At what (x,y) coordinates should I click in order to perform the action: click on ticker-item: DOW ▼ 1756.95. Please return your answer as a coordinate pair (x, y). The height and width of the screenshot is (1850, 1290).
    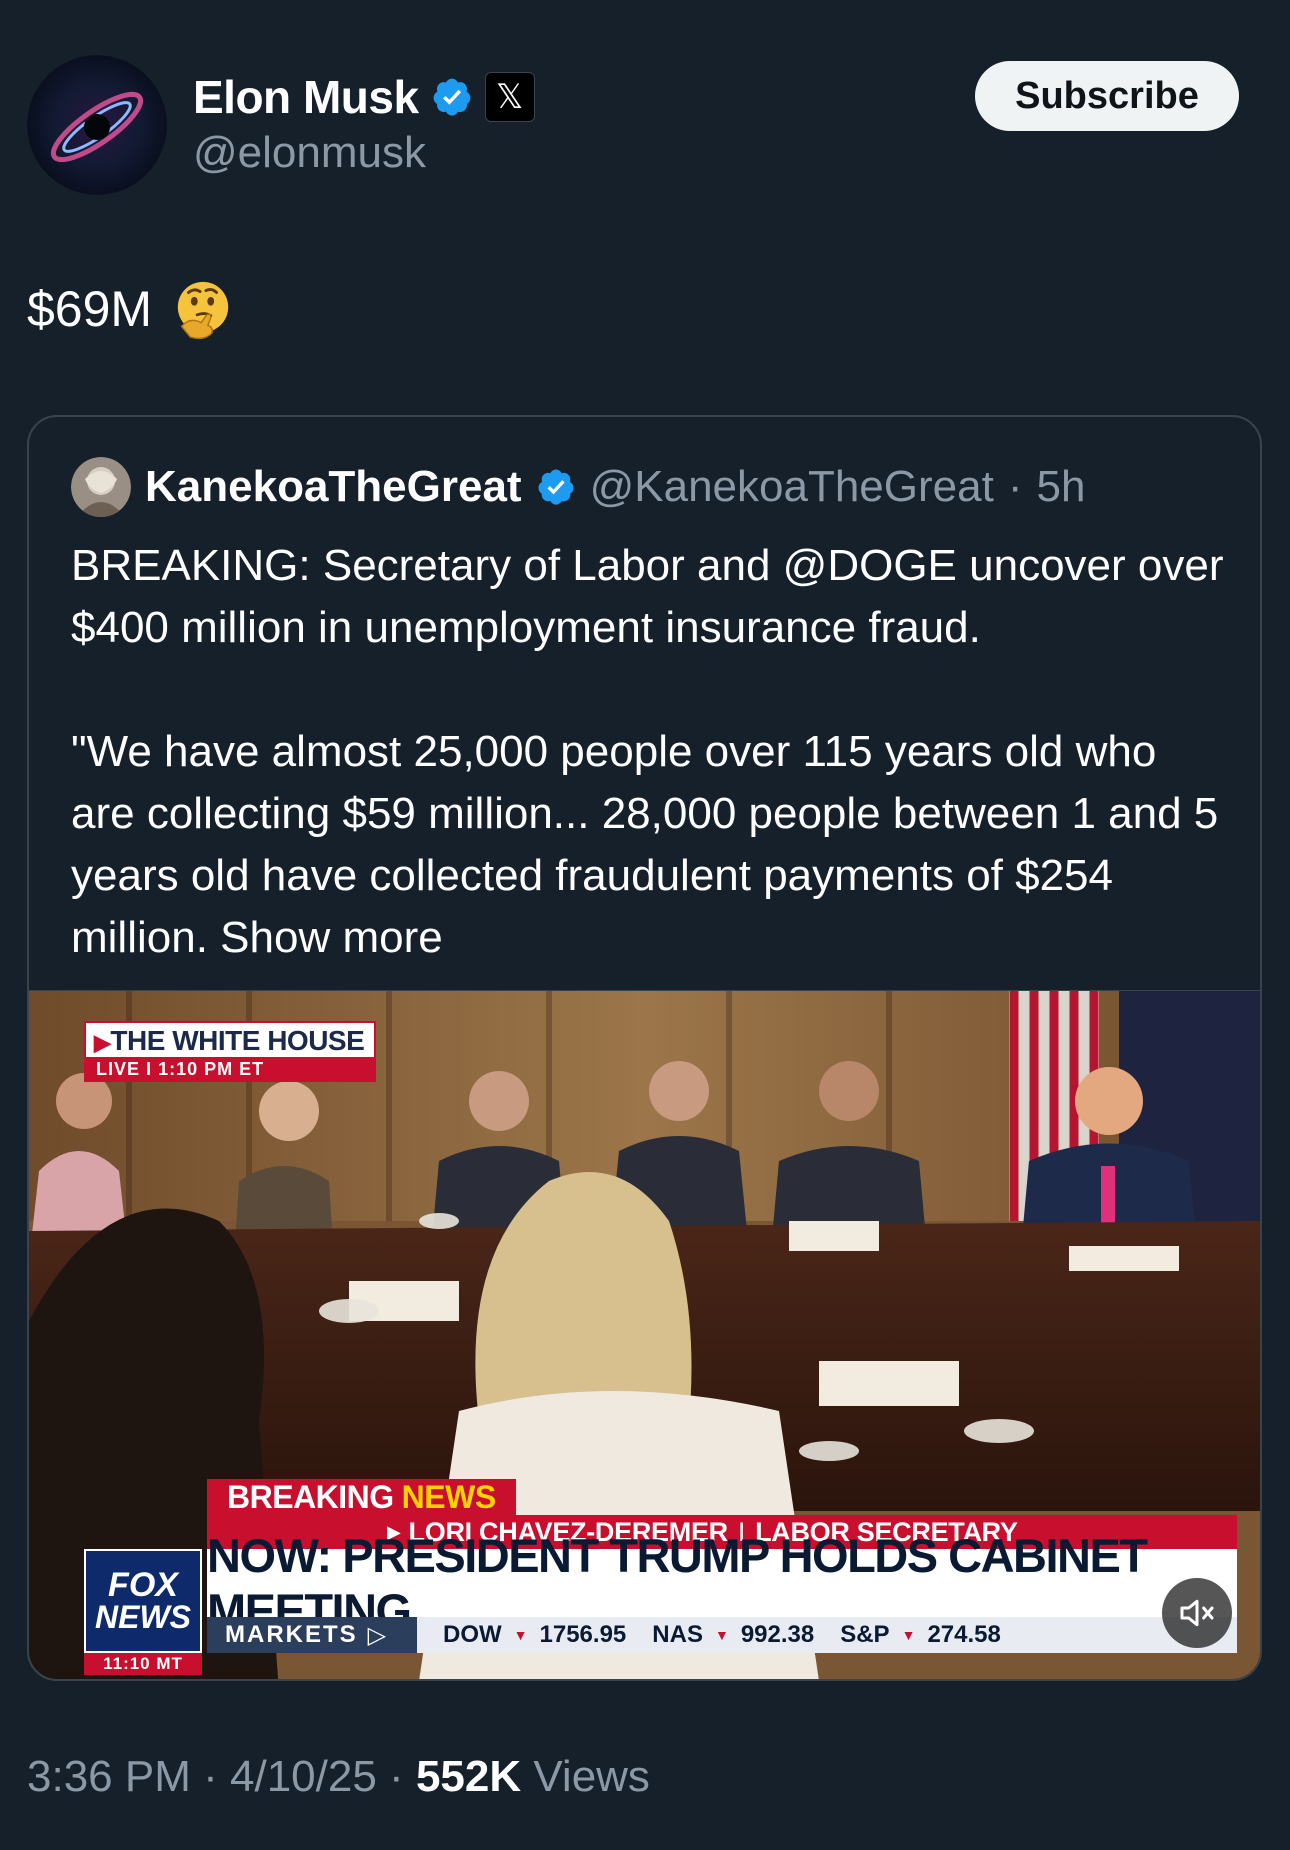
    Looking at the image, I should click on (534, 1635).